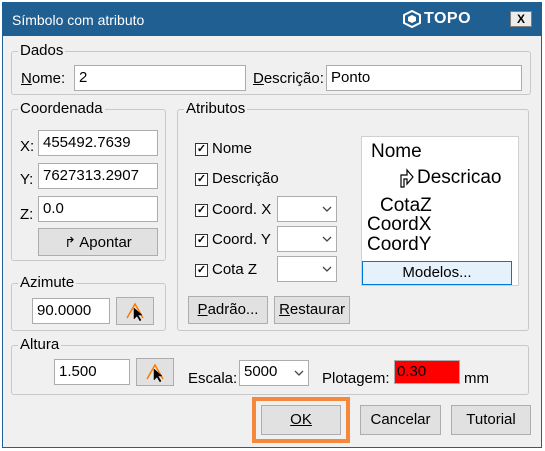  Describe the element at coordinates (235, 269) in the screenshot. I see `cota-z-check-label: Cota Z` at that location.